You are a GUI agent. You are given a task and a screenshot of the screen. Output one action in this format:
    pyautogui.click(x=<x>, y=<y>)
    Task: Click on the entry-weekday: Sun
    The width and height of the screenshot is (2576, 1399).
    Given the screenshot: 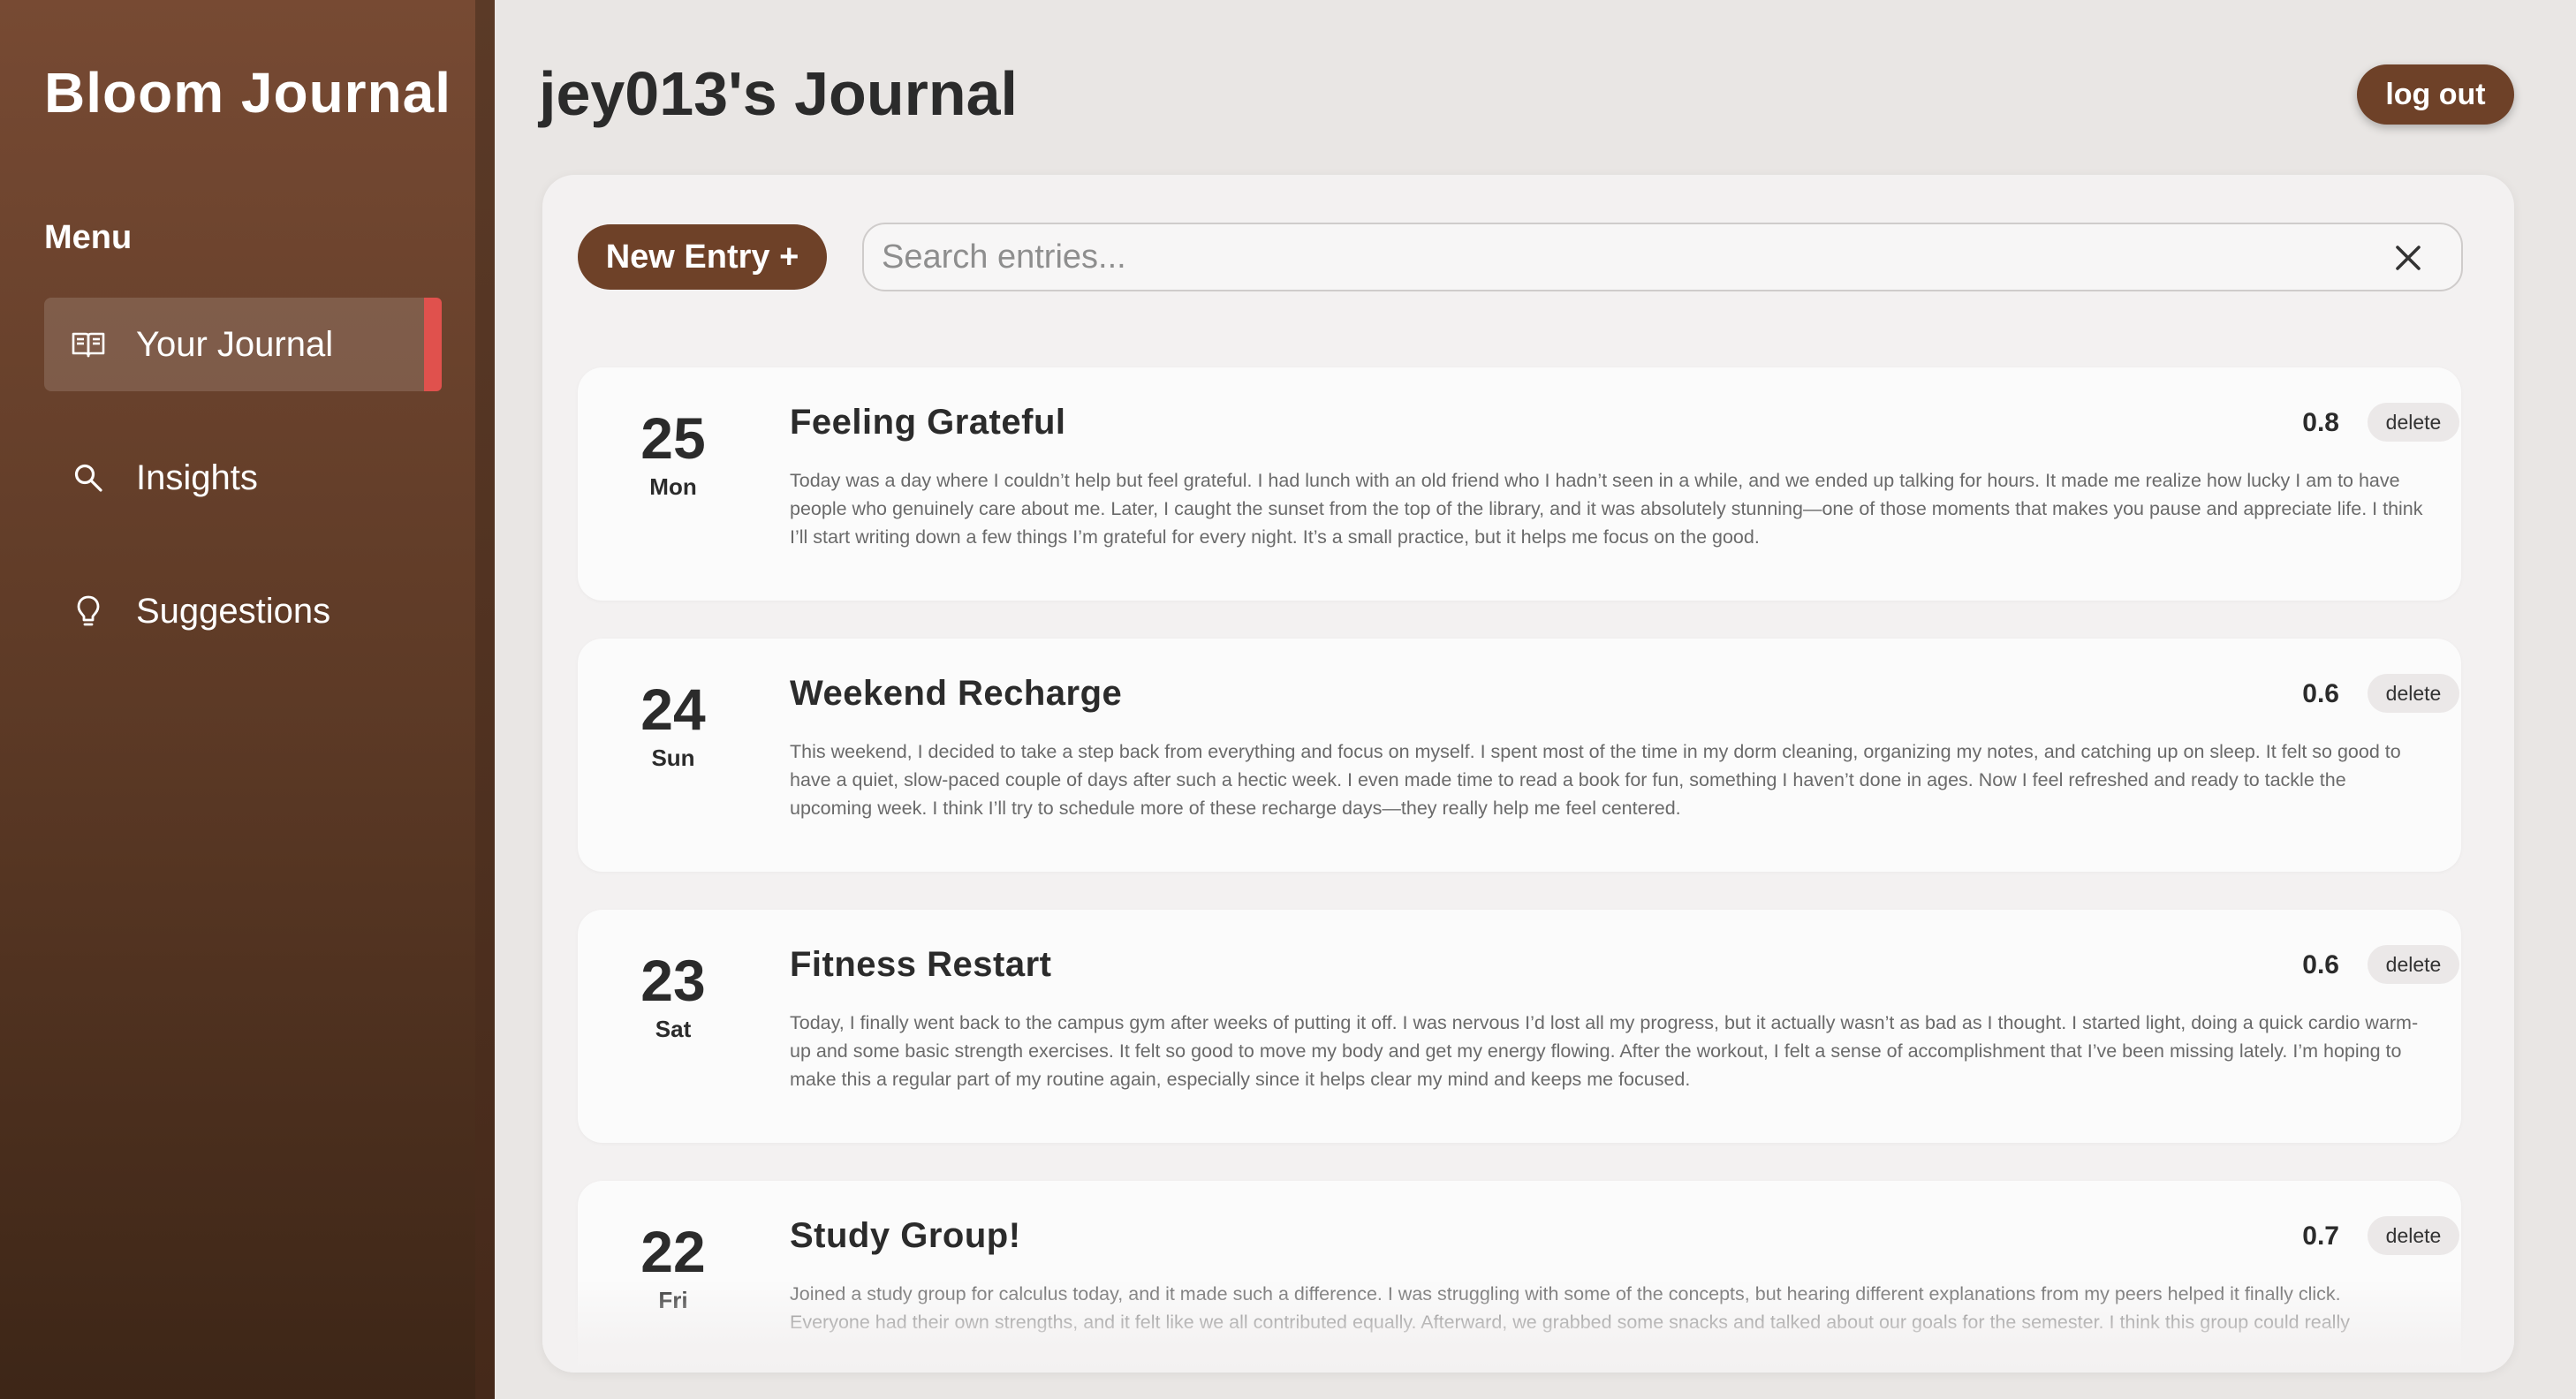 What is the action you would take?
    pyautogui.click(x=673, y=758)
    